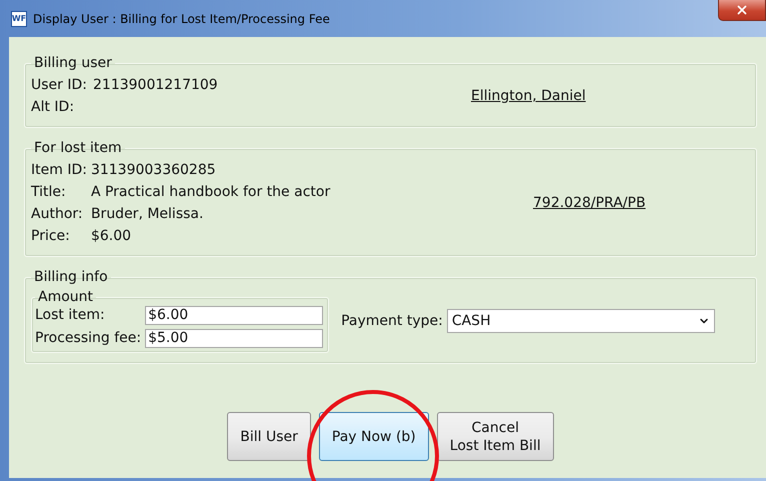 The image size is (766, 481). I want to click on field-label: User ID:, so click(59, 85).